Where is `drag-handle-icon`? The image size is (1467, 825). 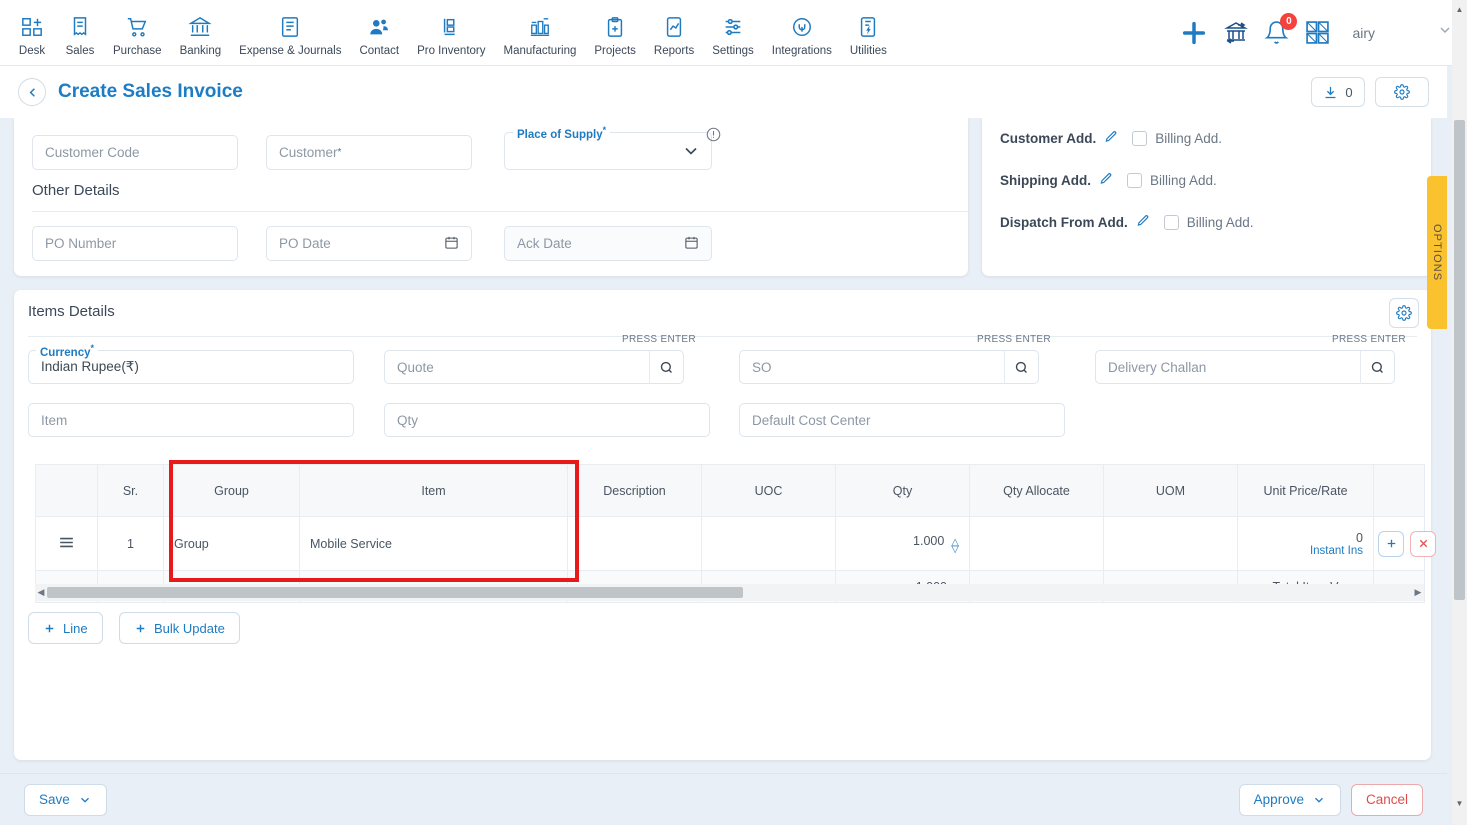 drag-handle-icon is located at coordinates (66, 543).